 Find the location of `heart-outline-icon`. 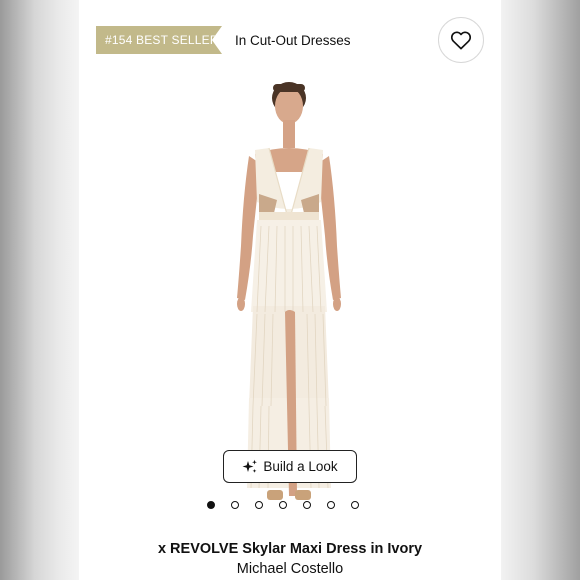

heart-outline-icon is located at coordinates (461, 40).